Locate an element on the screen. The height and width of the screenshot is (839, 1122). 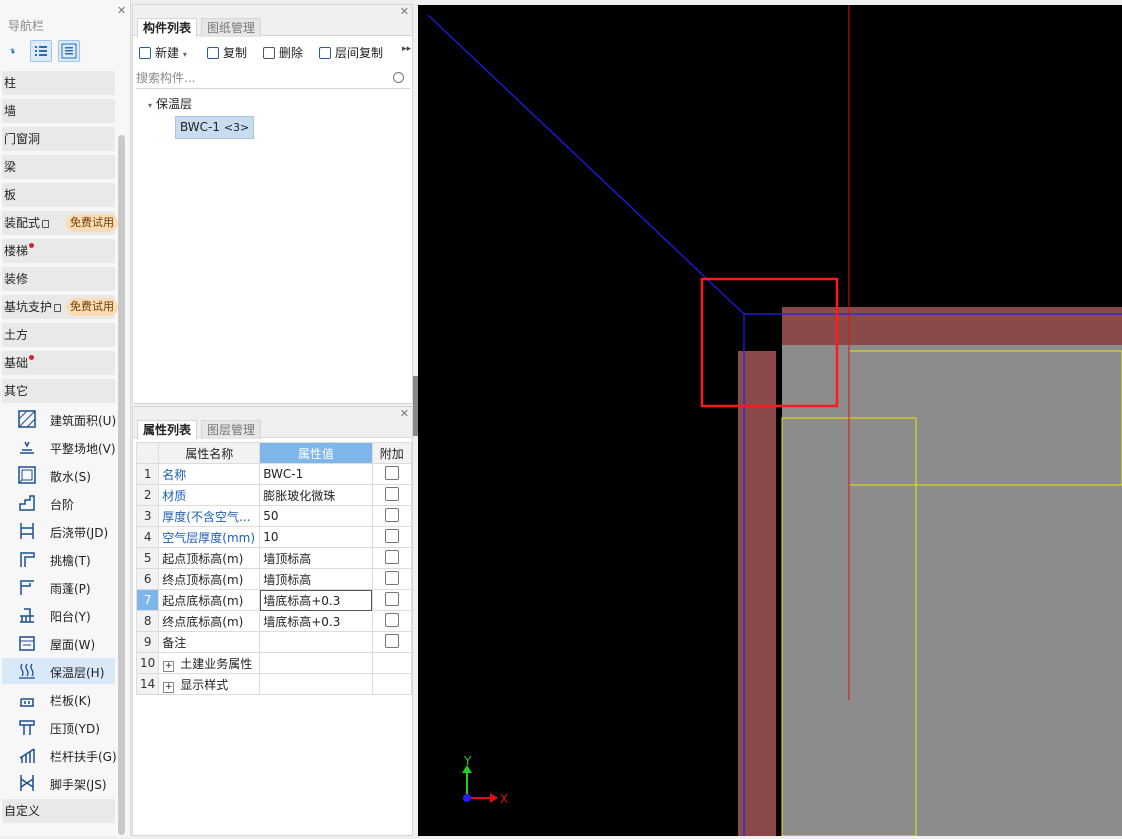
table-row: 6 终点顶标高(m) 墙顶标高 is located at coordinates (273, 579).